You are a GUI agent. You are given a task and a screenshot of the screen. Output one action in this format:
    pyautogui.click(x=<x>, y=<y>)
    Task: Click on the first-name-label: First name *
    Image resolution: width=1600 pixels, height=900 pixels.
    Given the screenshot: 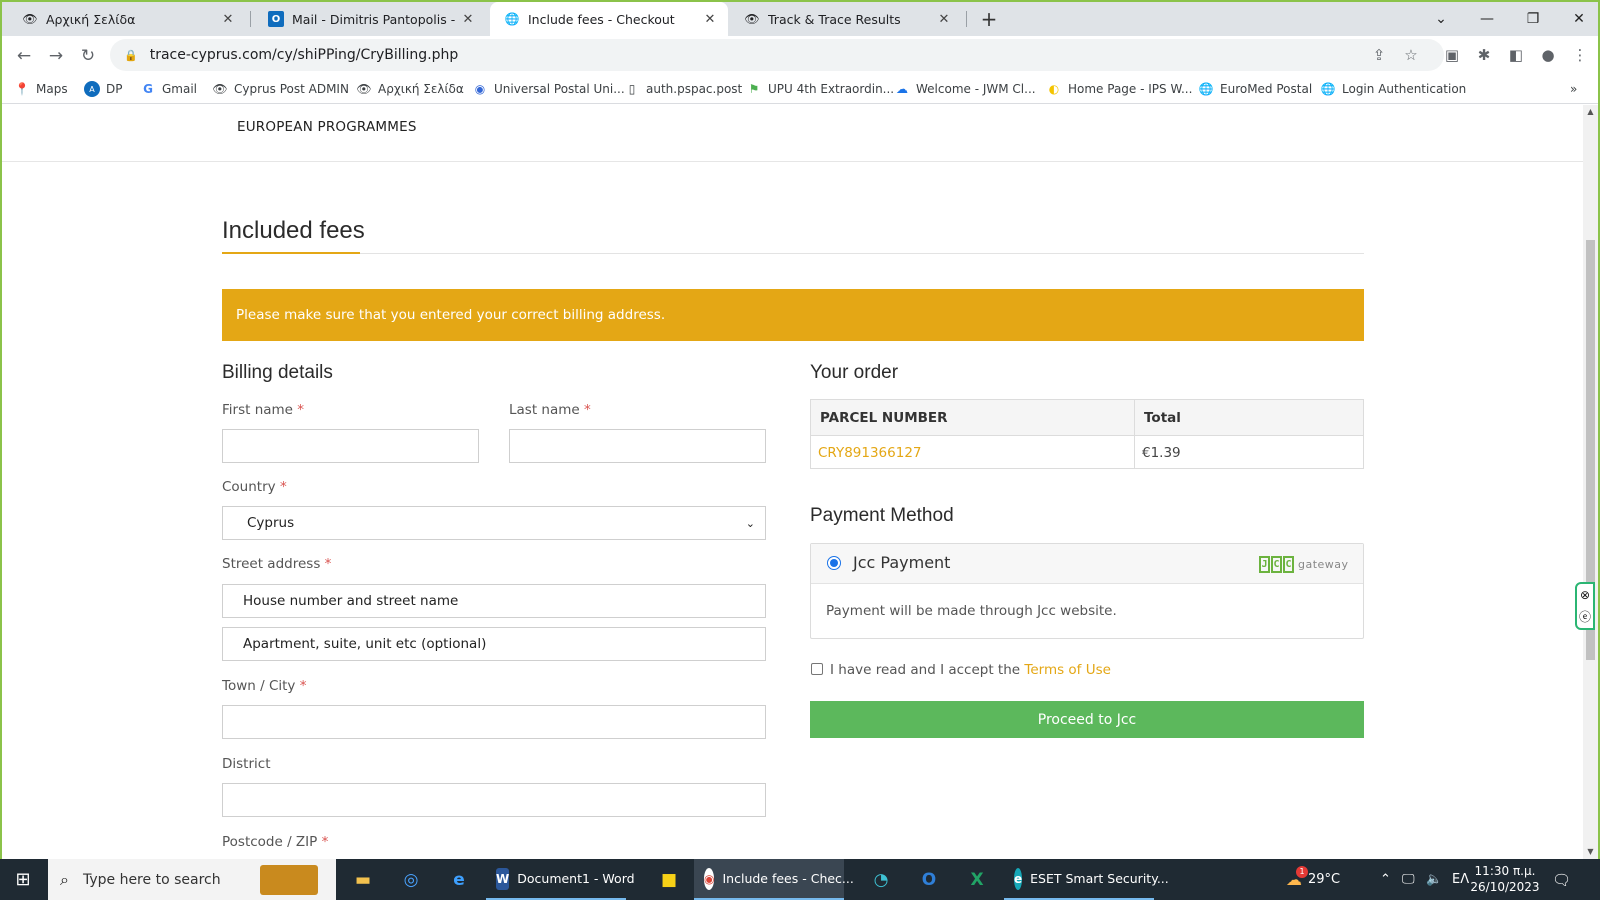 What is the action you would take?
    pyautogui.click(x=263, y=410)
    